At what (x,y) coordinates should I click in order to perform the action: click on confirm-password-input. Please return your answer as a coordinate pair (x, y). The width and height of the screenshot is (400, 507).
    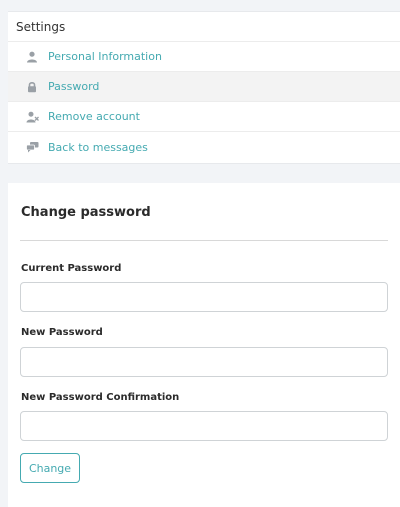
    Looking at the image, I should click on (204, 426).